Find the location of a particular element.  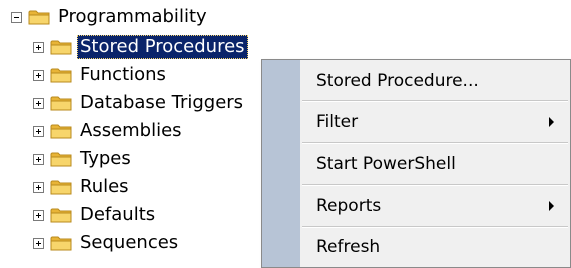

tree-node-sequences: Sequences is located at coordinates (107, 243).